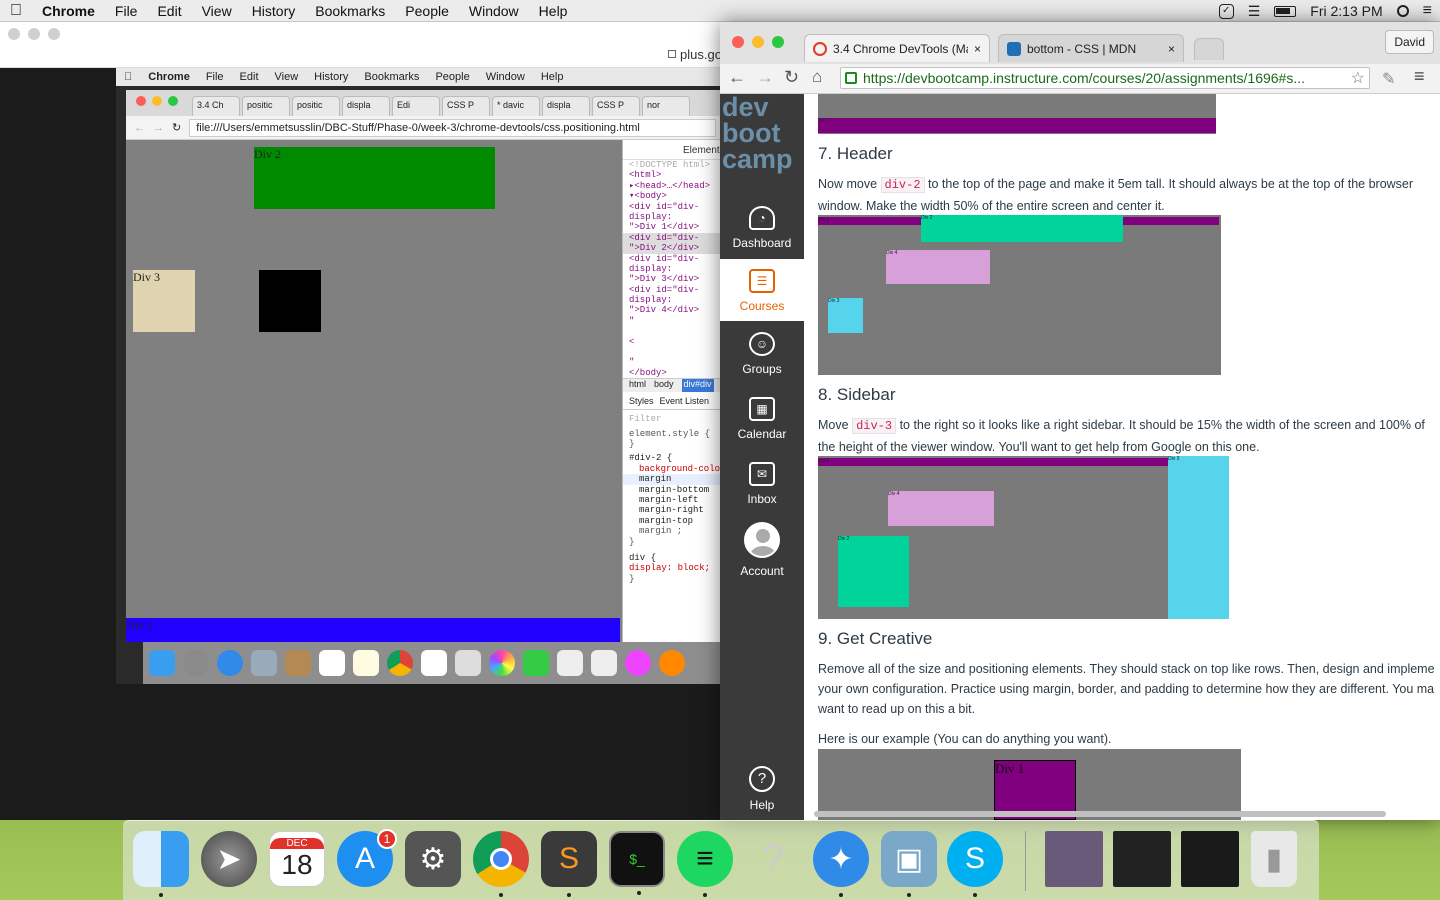 The width and height of the screenshot is (1440, 900). Describe the element at coordinates (1274, 859) in the screenshot. I see `trash-icon: ▮` at that location.